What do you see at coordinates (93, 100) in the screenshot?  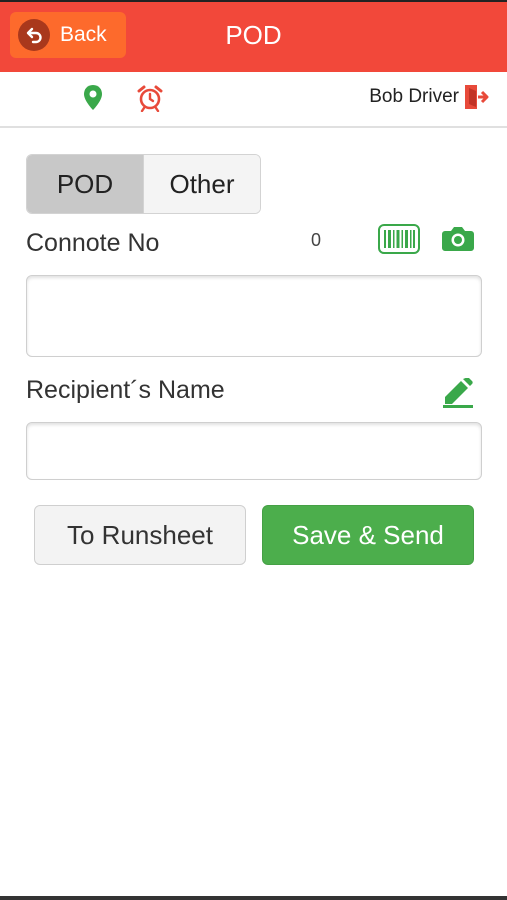 I see `map-pin-icon` at bounding box center [93, 100].